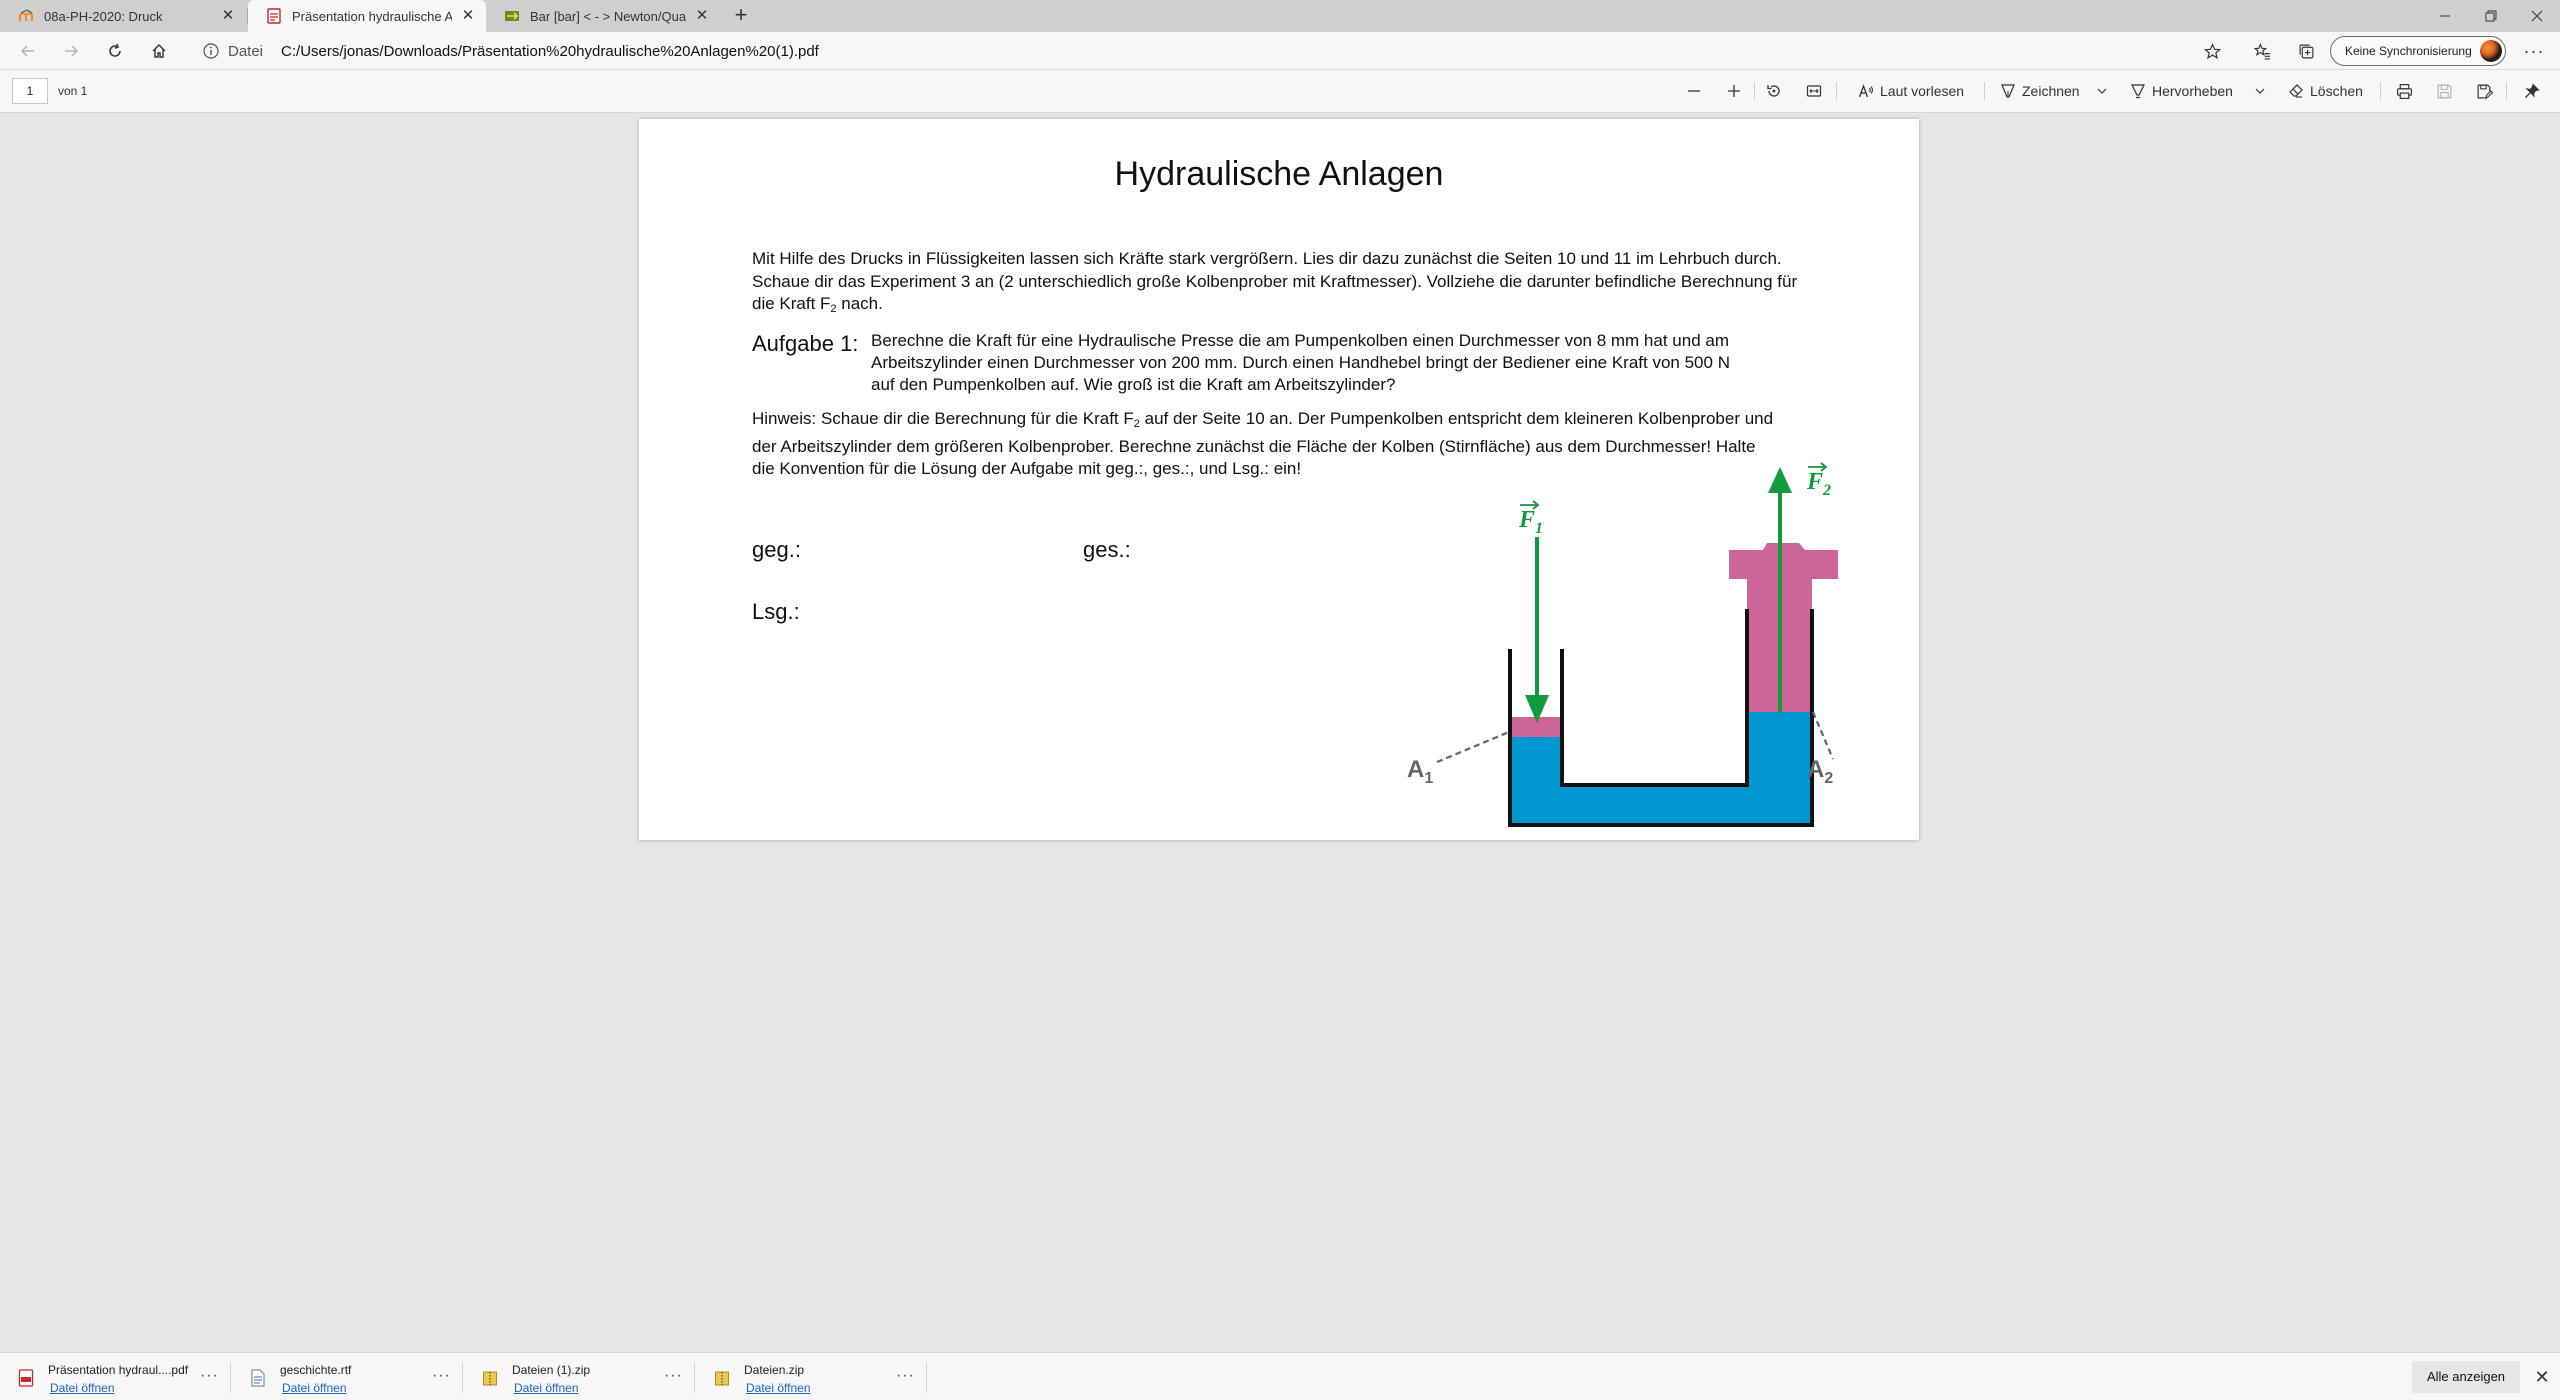 The width and height of the screenshot is (2560, 1400). What do you see at coordinates (2466, 1377) in the screenshot?
I see `show-all-downloads-button: Alle anzeigen` at bounding box center [2466, 1377].